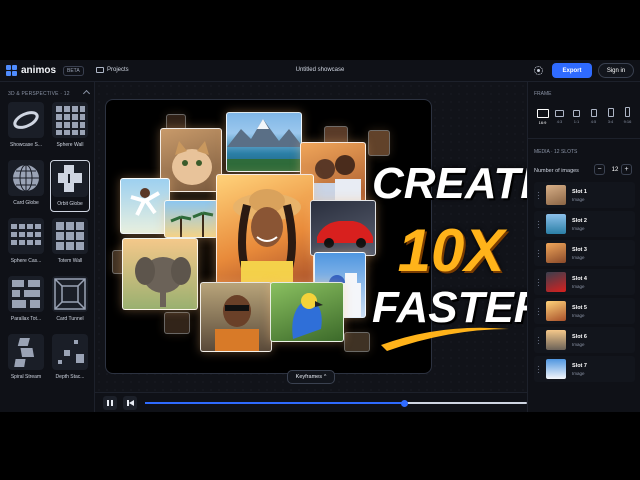 Image resolution: width=640 pixels, height=480 pixels. What do you see at coordinates (615, 170) in the screenshot?
I see `number-of-images-value: 12` at bounding box center [615, 170].